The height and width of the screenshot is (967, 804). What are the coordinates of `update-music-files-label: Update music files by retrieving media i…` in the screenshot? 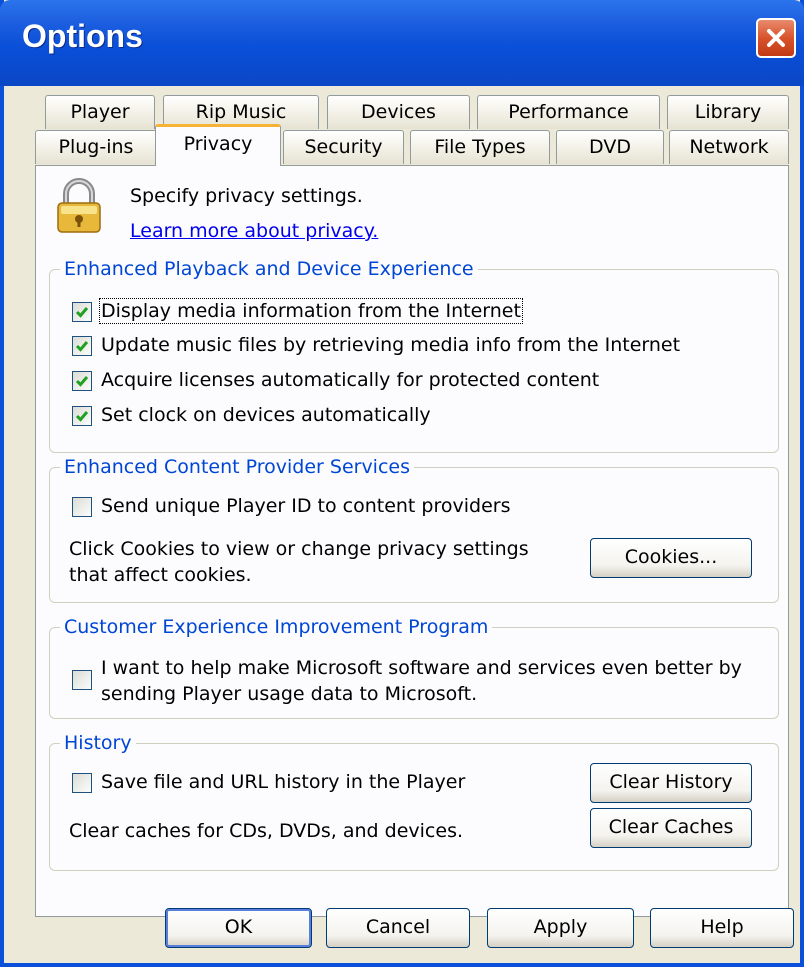 It's located at (390, 345).